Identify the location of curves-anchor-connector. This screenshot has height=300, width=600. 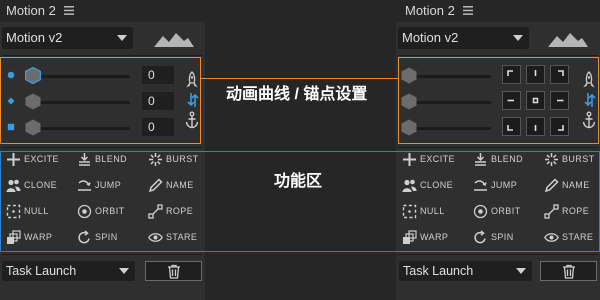
(299, 78).